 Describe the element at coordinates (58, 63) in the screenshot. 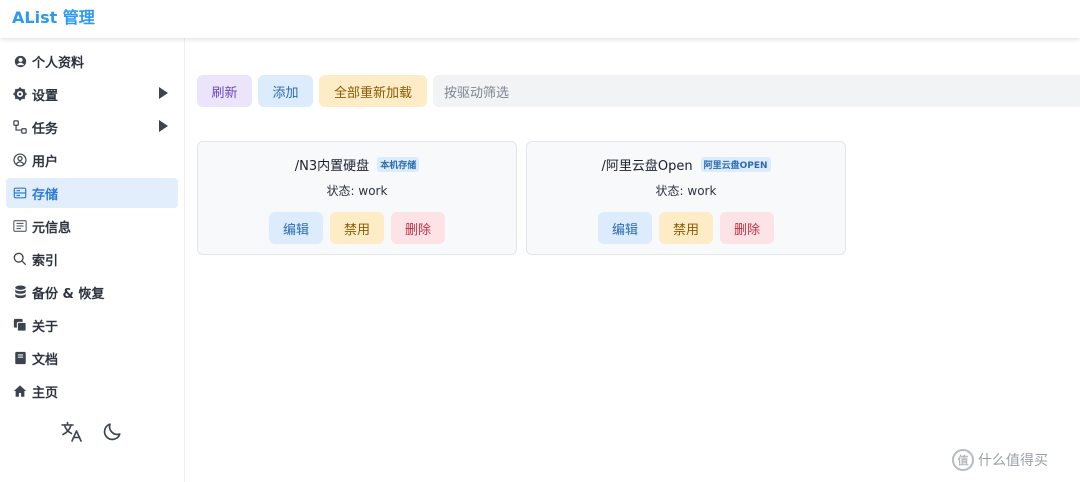

I see `sidebar-item-label: 个人资料` at that location.